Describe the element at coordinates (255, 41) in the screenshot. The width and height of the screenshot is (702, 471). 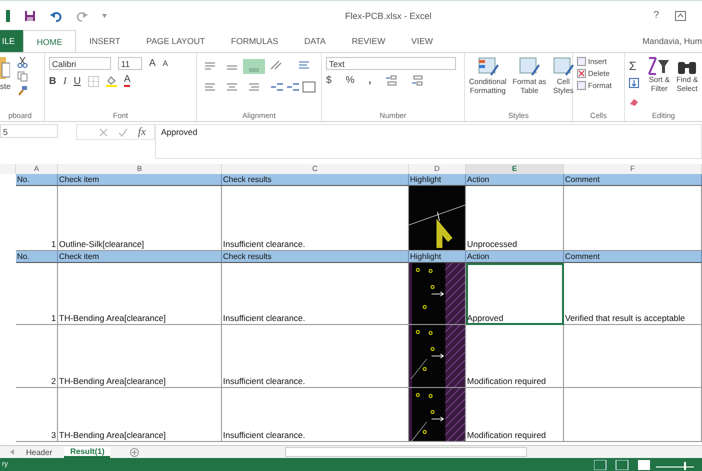
I see `ribbon-tab: FORMULAS` at that location.